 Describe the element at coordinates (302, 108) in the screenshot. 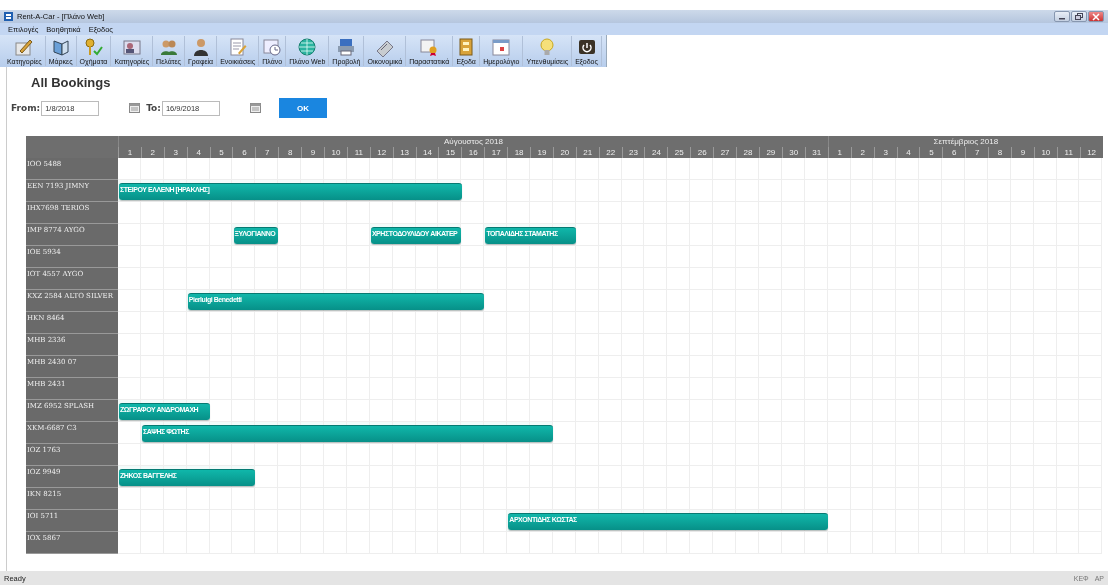

I see `ok-button: OK` at that location.